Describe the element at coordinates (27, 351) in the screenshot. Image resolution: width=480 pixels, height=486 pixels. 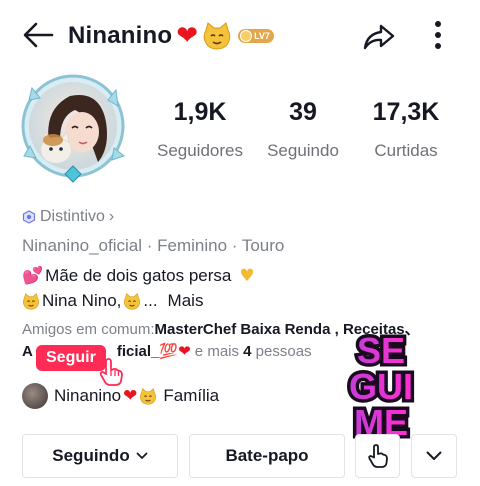
I see `mutual-start: A` at that location.